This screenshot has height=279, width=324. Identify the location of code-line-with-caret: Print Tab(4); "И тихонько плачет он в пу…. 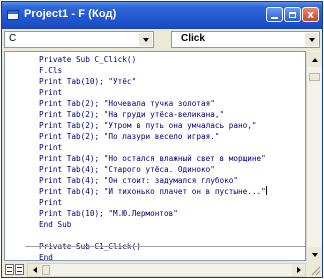
(172, 191).